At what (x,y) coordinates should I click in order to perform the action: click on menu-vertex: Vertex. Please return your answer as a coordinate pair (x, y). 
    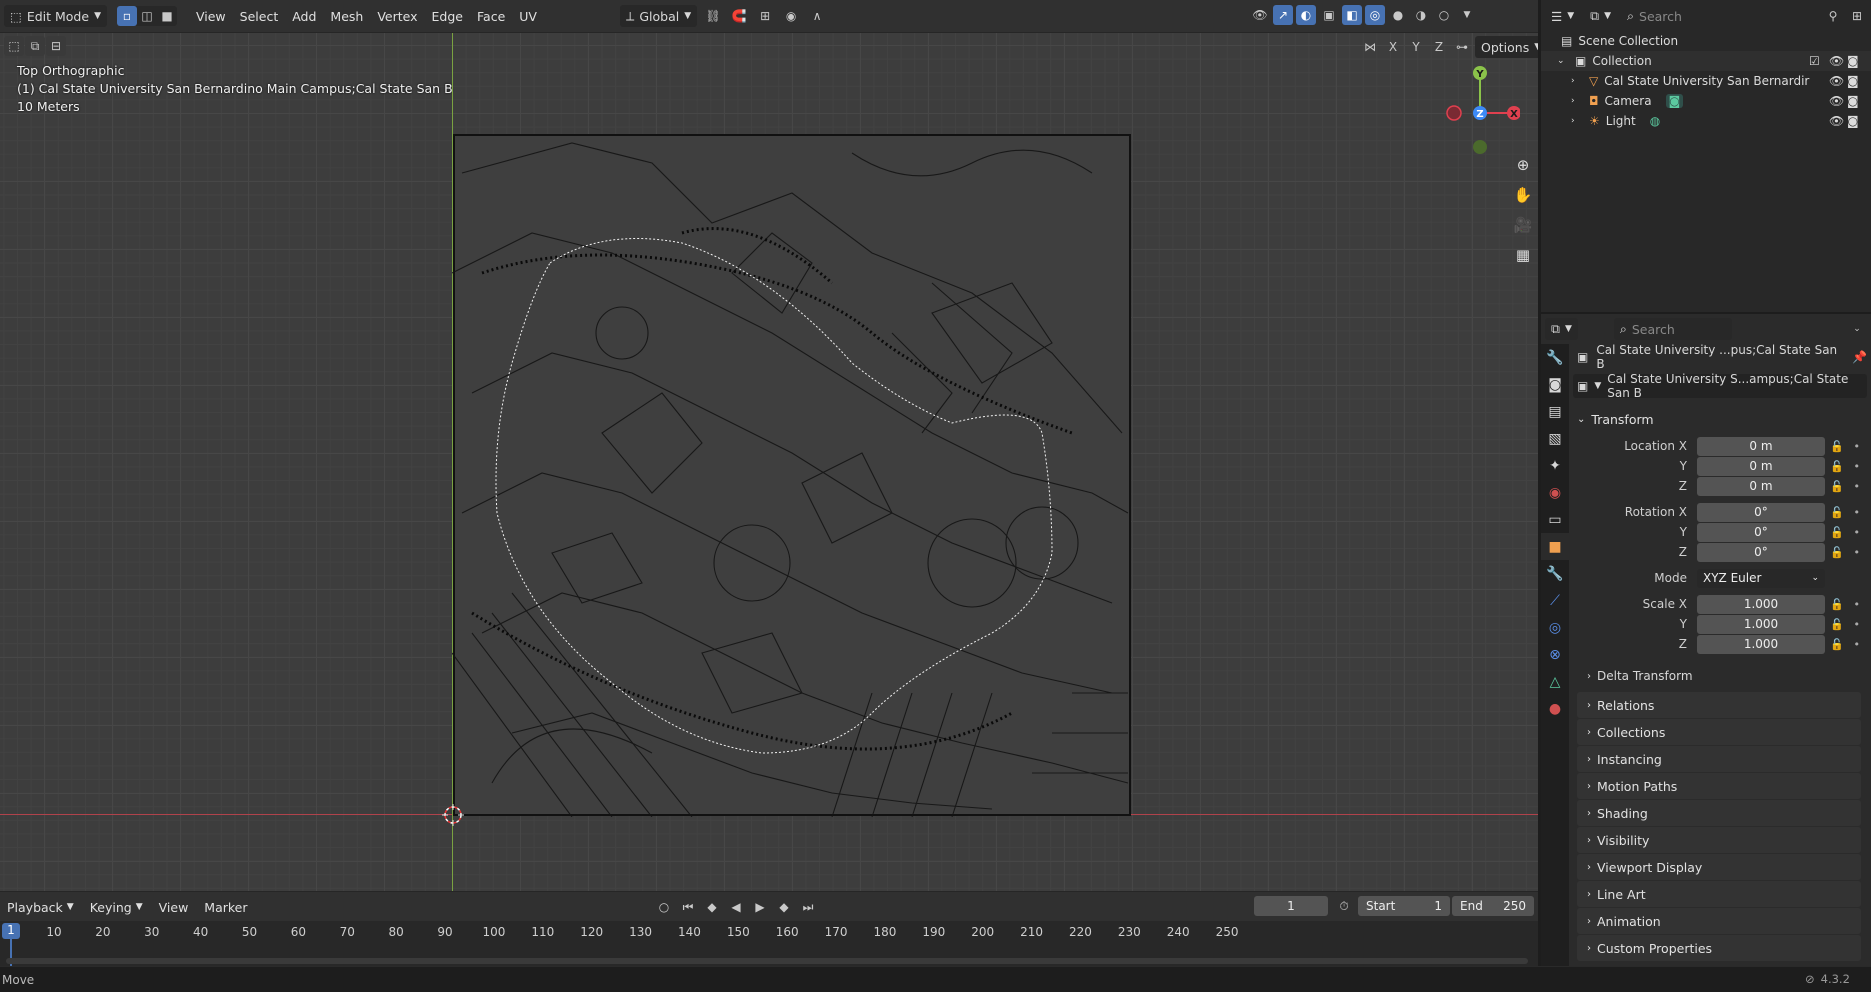
    Looking at the image, I should click on (397, 16).